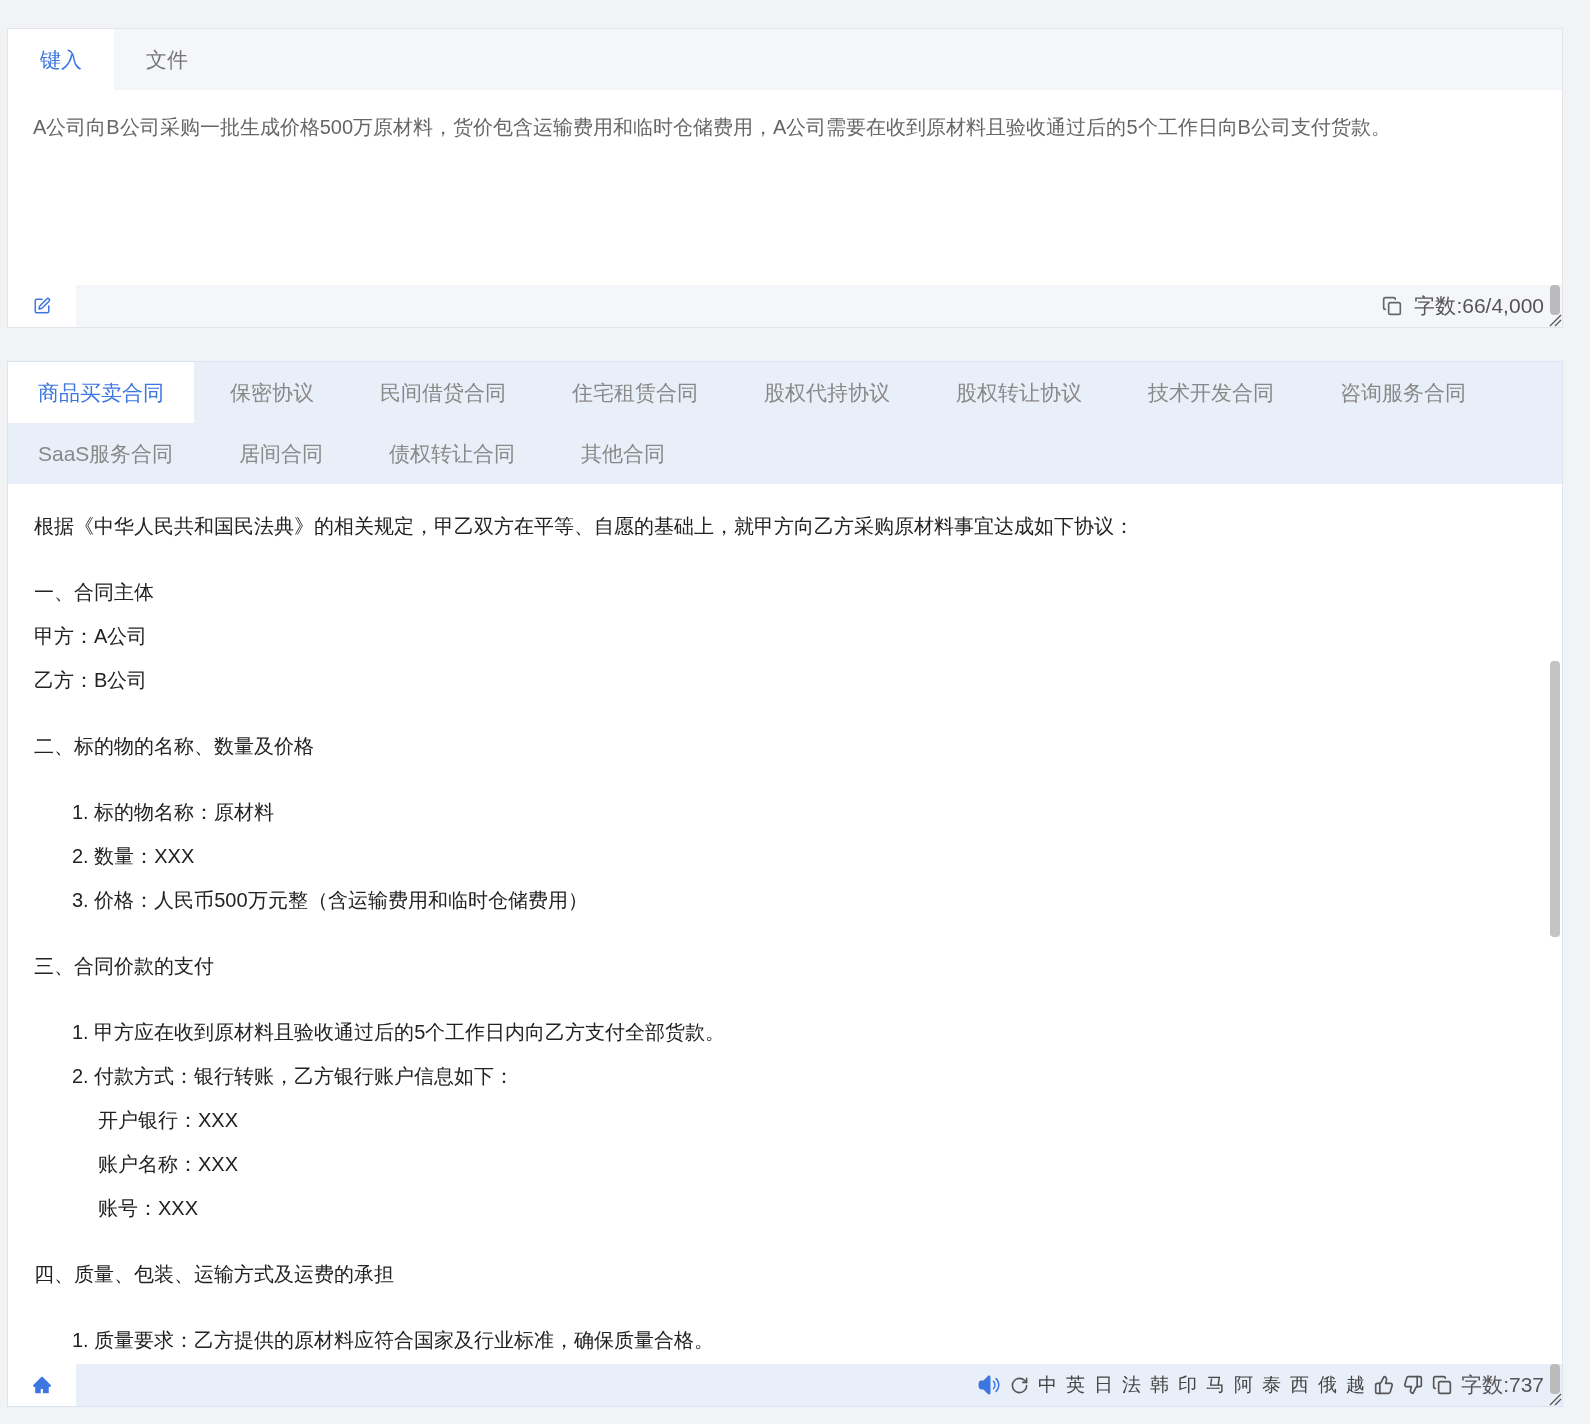 This screenshot has width=1590, height=1424. What do you see at coordinates (148, 1208) in the screenshot?
I see `contract-text-line: 账号：XXX` at bounding box center [148, 1208].